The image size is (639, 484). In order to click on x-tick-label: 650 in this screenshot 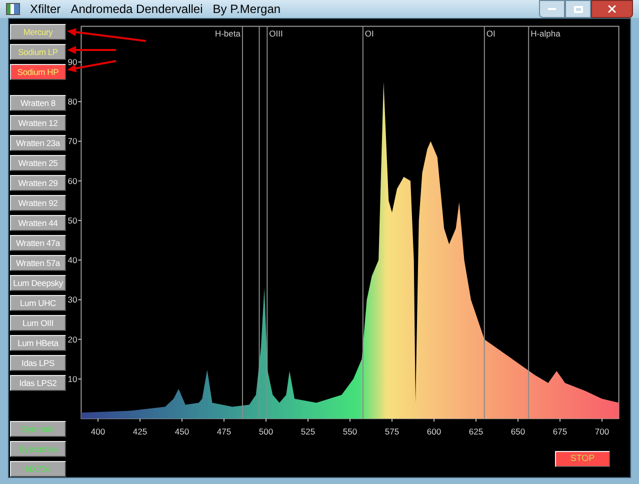, I will do `click(518, 431)`.